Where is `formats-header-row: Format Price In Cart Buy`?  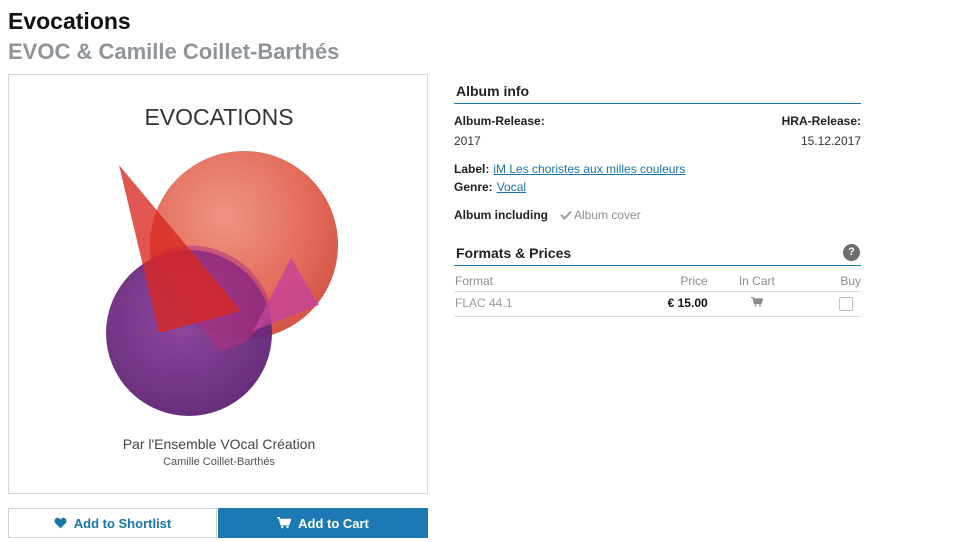 formats-header-row: Format Price In Cart Buy is located at coordinates (657, 282).